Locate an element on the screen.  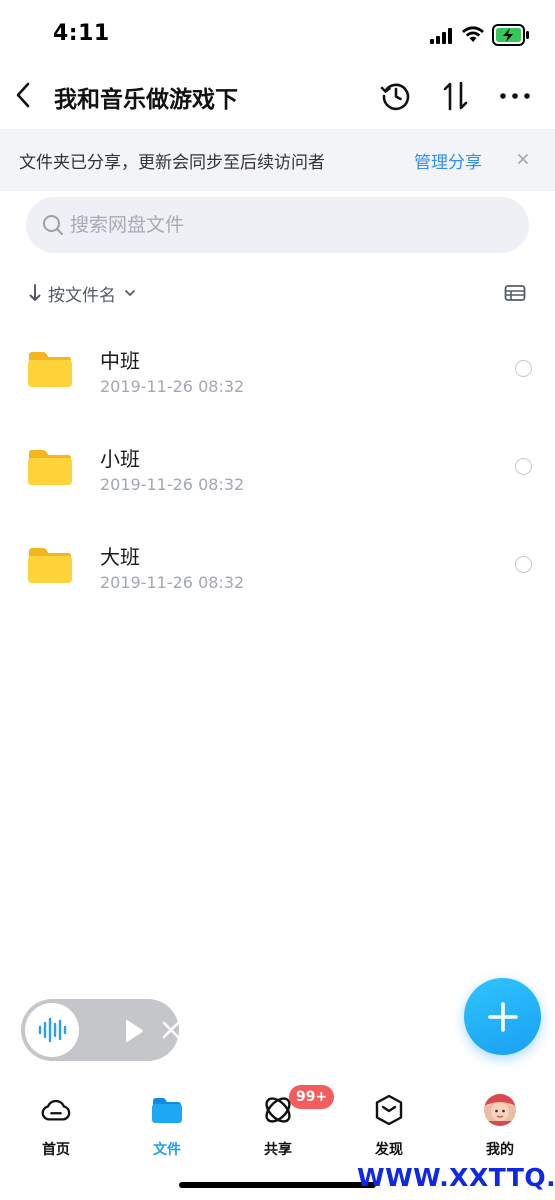
sort-selector: 按文件名 is located at coordinates (82, 293).